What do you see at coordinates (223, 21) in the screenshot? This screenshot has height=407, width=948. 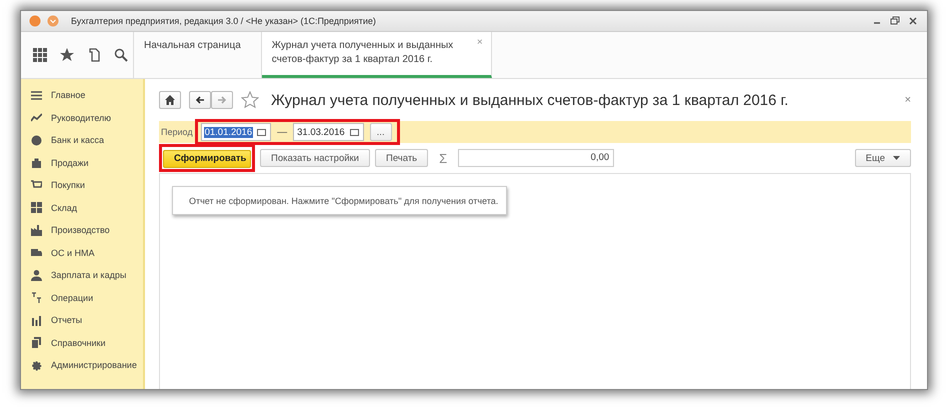 I see `window-title: Бухгалтерия предприятия, редакция 3.0 / <Не указан> (1С:Предприятие)` at bounding box center [223, 21].